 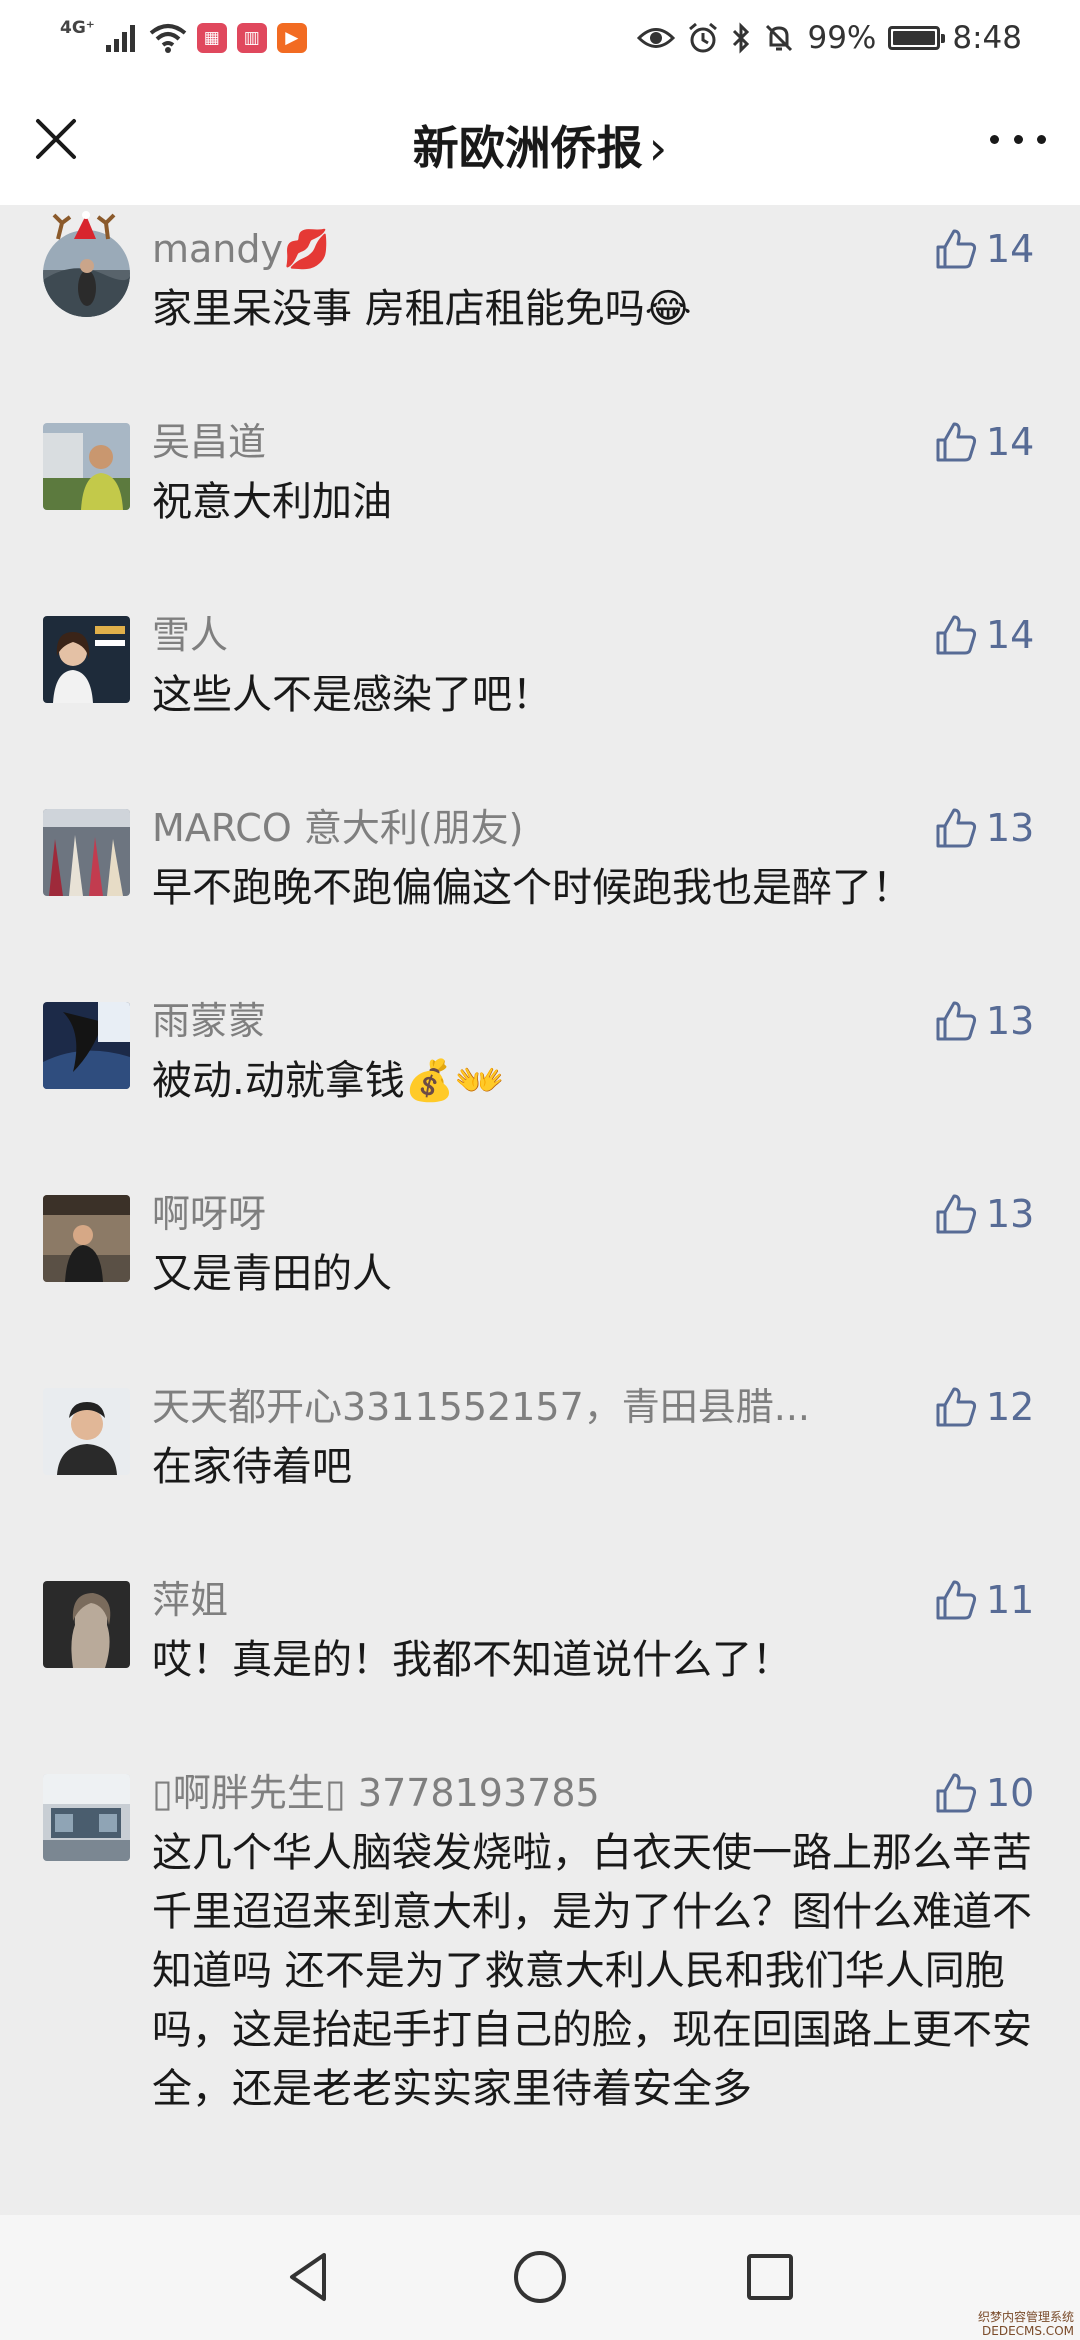 What do you see at coordinates (987, 38) in the screenshot?
I see `clock: 8:48` at bounding box center [987, 38].